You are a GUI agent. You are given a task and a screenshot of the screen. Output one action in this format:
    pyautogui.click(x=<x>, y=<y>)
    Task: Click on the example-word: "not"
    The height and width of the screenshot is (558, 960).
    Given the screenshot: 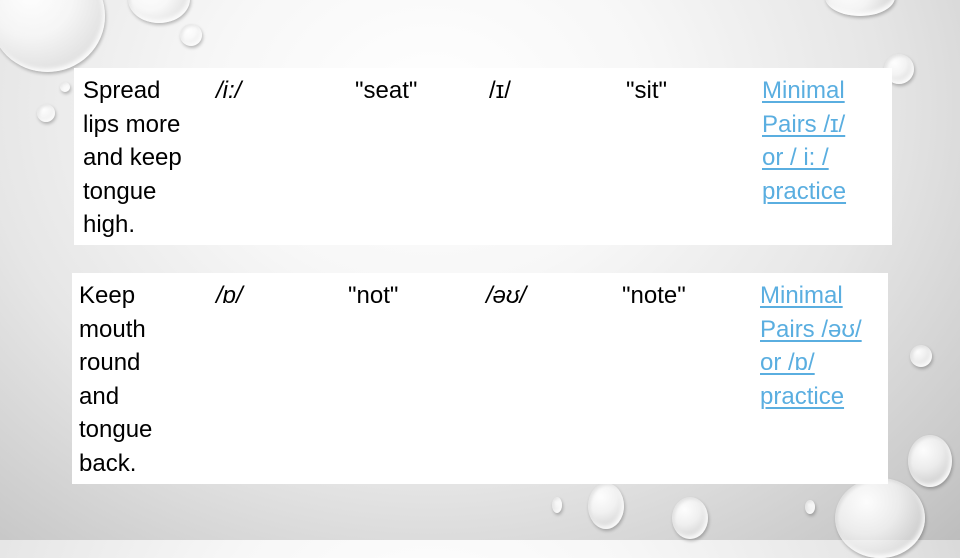 What is the action you would take?
    pyautogui.click(x=373, y=295)
    